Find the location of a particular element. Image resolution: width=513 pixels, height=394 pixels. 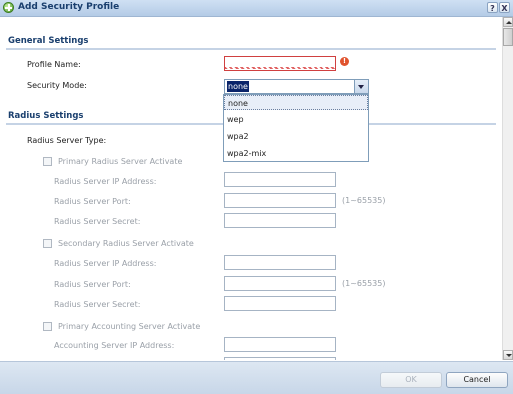

profile-name-input is located at coordinates (280, 63).